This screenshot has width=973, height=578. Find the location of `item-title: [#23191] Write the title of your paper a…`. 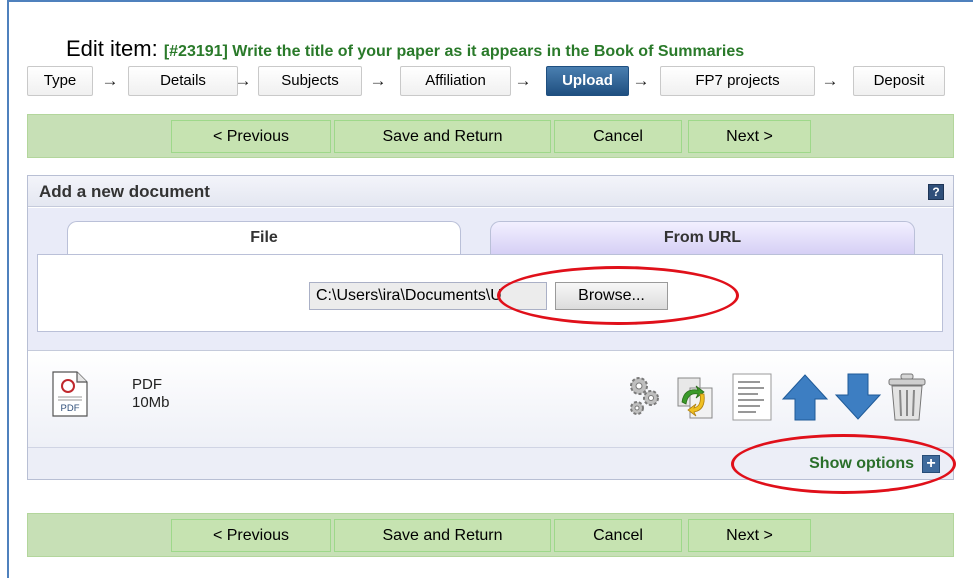

item-title: [#23191] Write the title of your paper a… is located at coordinates (454, 51).